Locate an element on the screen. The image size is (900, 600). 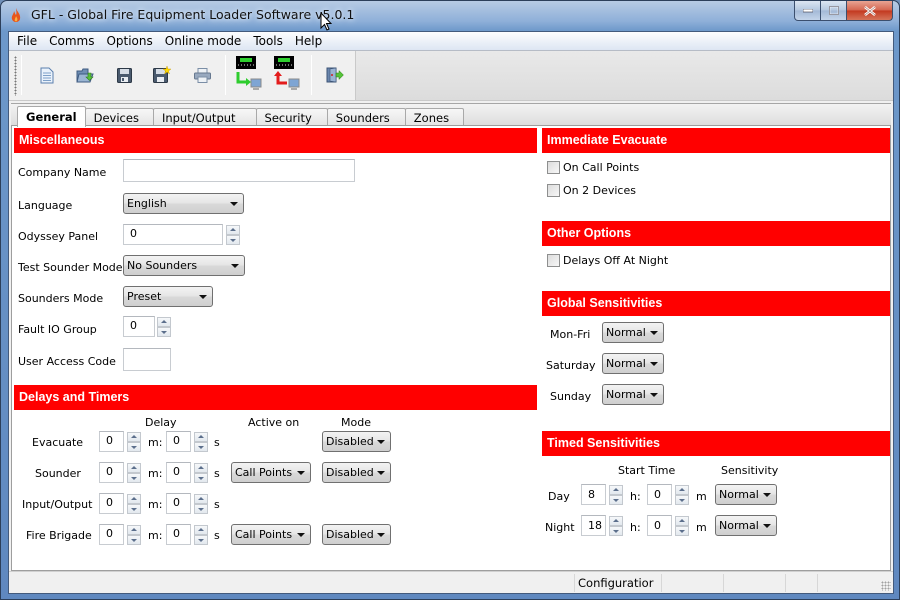
sounder-minutes-spinner is located at coordinates (134, 473).